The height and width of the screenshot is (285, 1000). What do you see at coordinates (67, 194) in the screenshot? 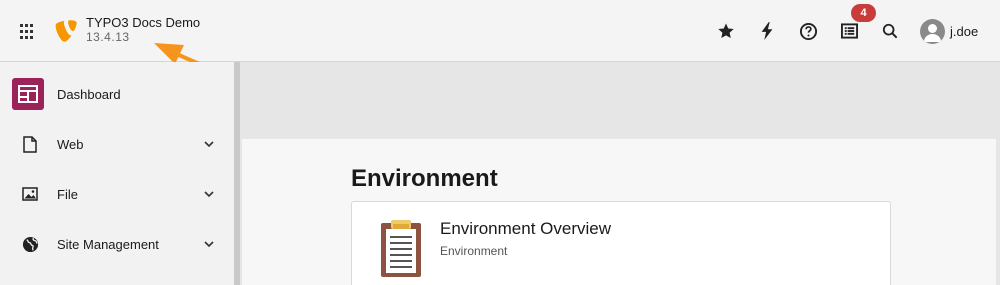
I see `sidebar-item-label: File` at bounding box center [67, 194].